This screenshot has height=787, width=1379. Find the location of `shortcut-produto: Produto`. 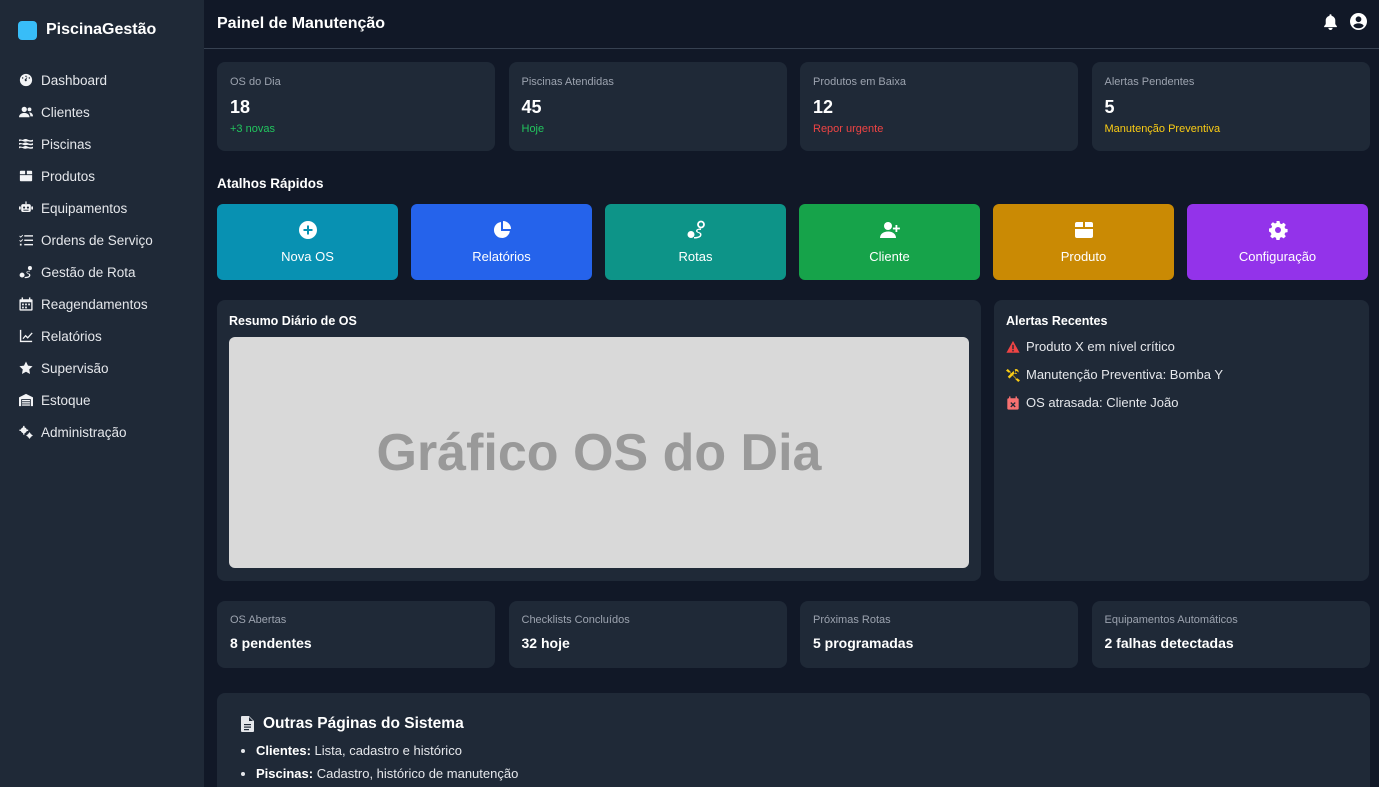

shortcut-produto: Produto is located at coordinates (1083, 242).